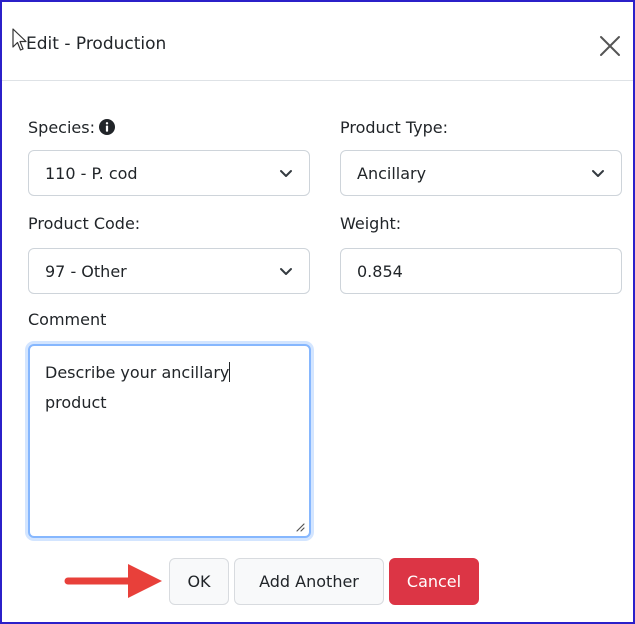  Describe the element at coordinates (169, 173) in the screenshot. I see `species-select: 110 - P. cod` at that location.